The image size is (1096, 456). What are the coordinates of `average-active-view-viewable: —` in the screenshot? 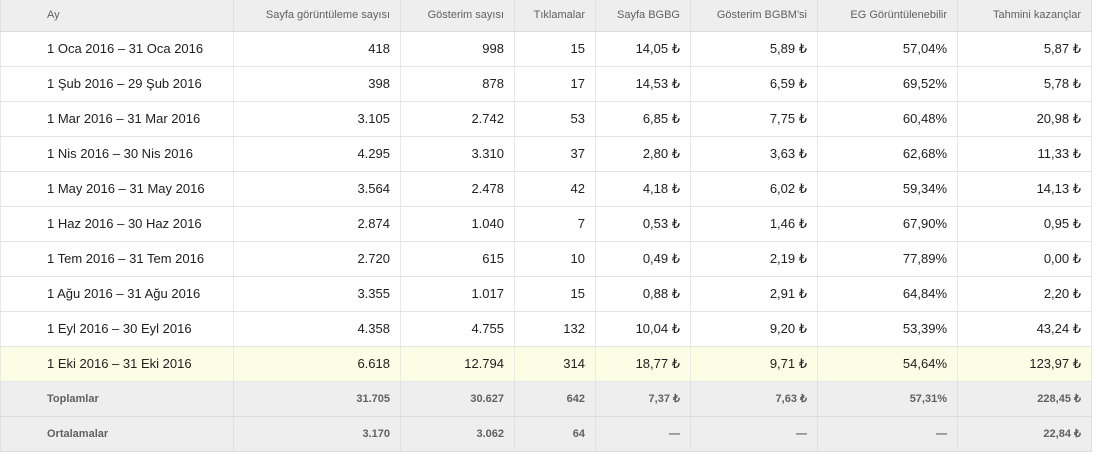 It's located at (887, 434).